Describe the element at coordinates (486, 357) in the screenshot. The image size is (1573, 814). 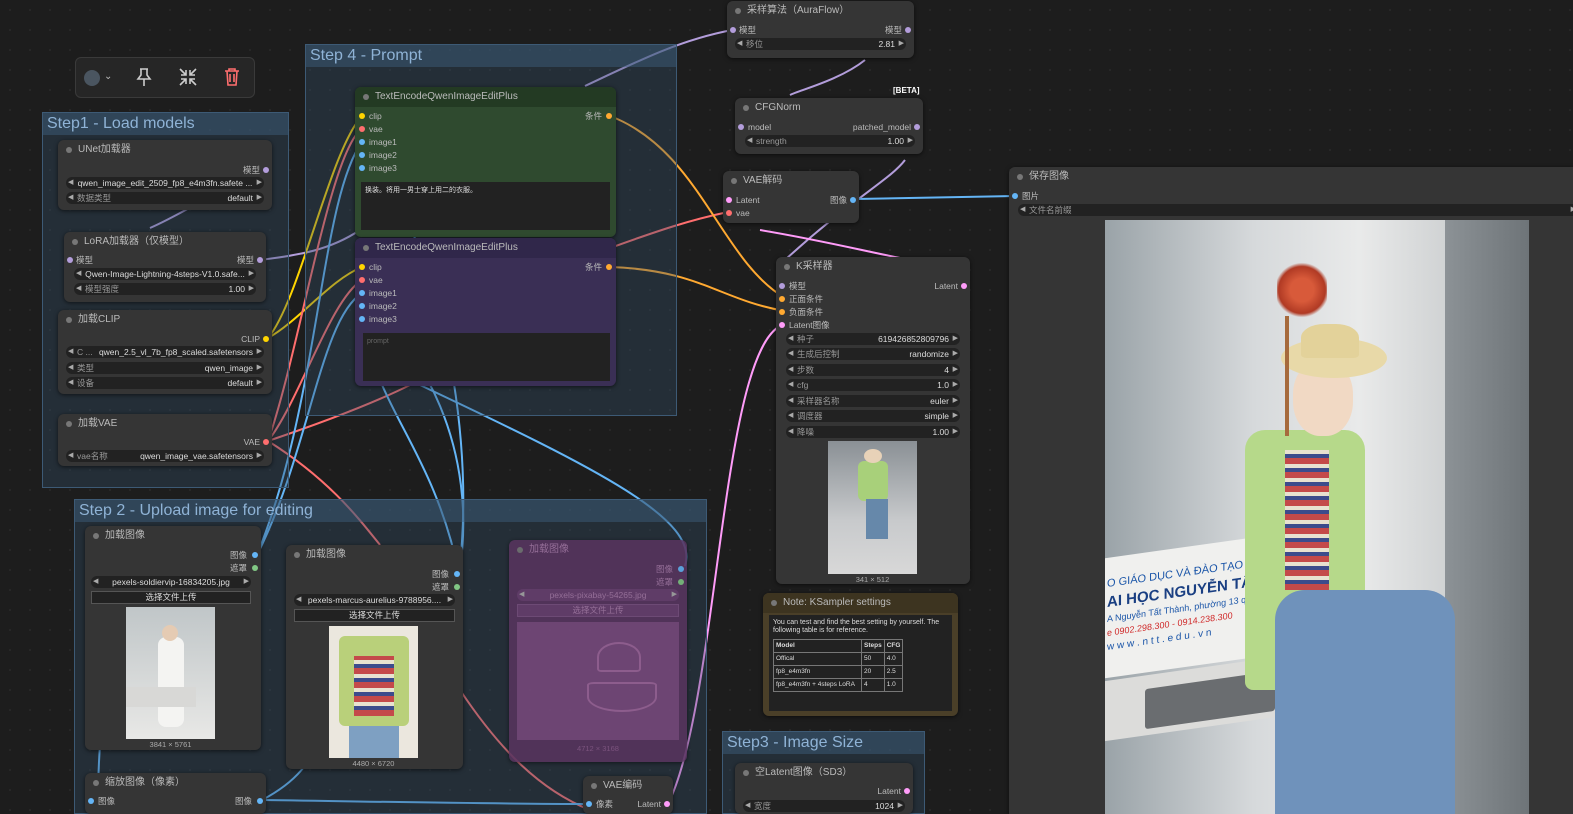
I see `prompt-textarea: prompt` at that location.